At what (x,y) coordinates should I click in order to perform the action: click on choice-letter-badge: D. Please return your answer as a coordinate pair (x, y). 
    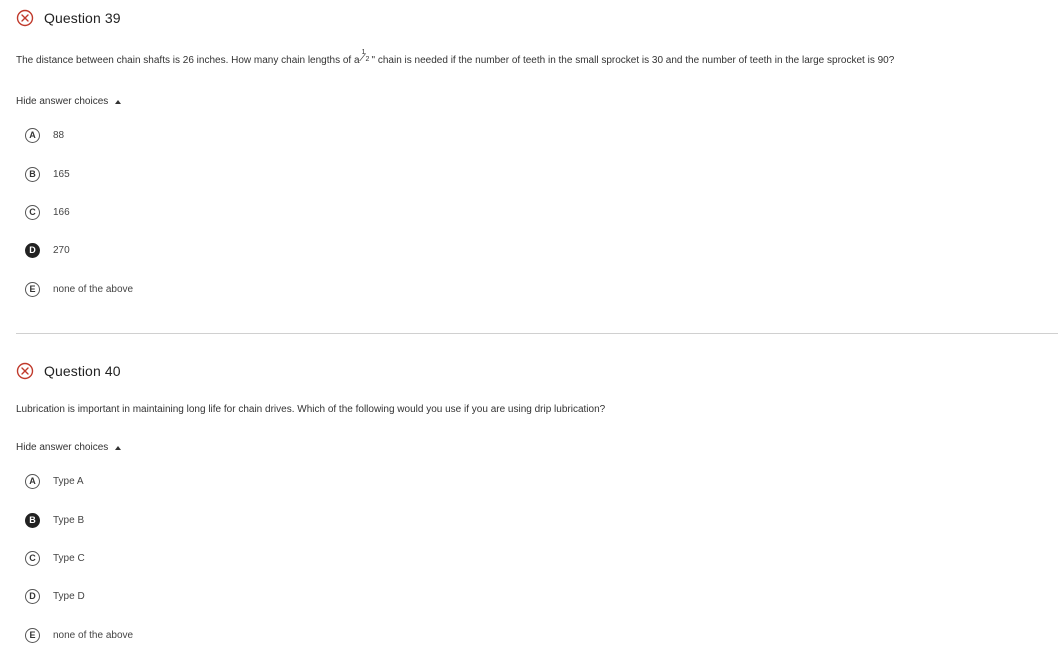
    Looking at the image, I should click on (32, 596).